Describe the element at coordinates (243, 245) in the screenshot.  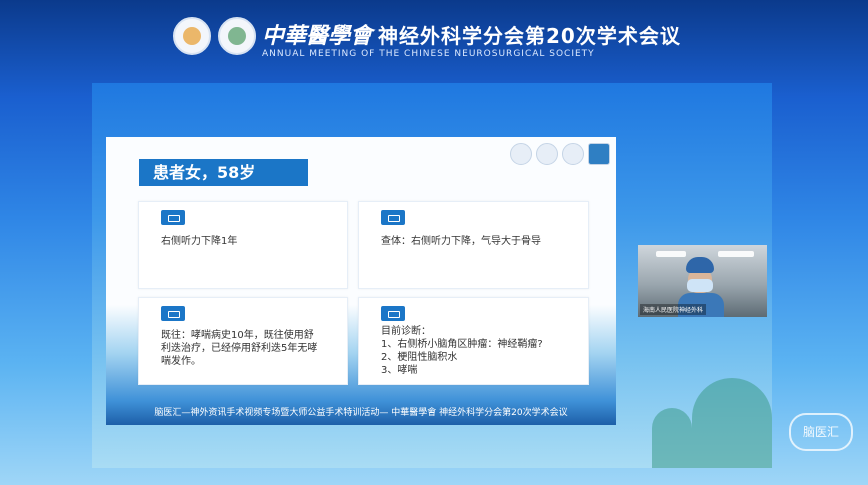
I see `info-card-symptom: 右侧听力下降1年` at that location.